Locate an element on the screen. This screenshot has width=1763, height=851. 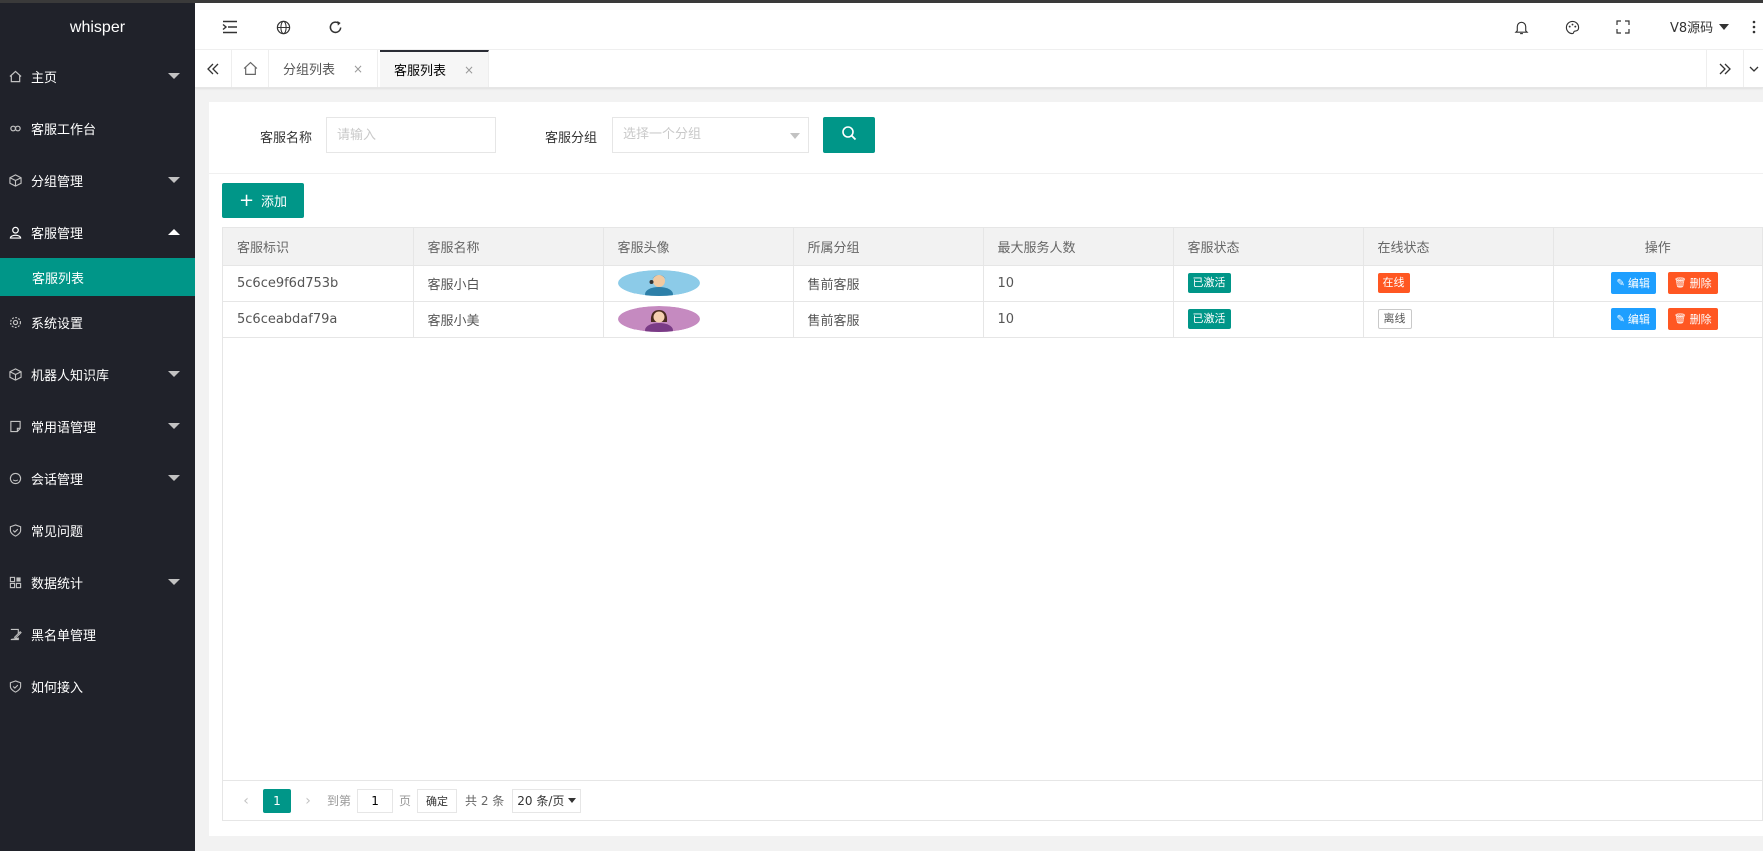
column-header: 客服状态 is located at coordinates (1268, 247).